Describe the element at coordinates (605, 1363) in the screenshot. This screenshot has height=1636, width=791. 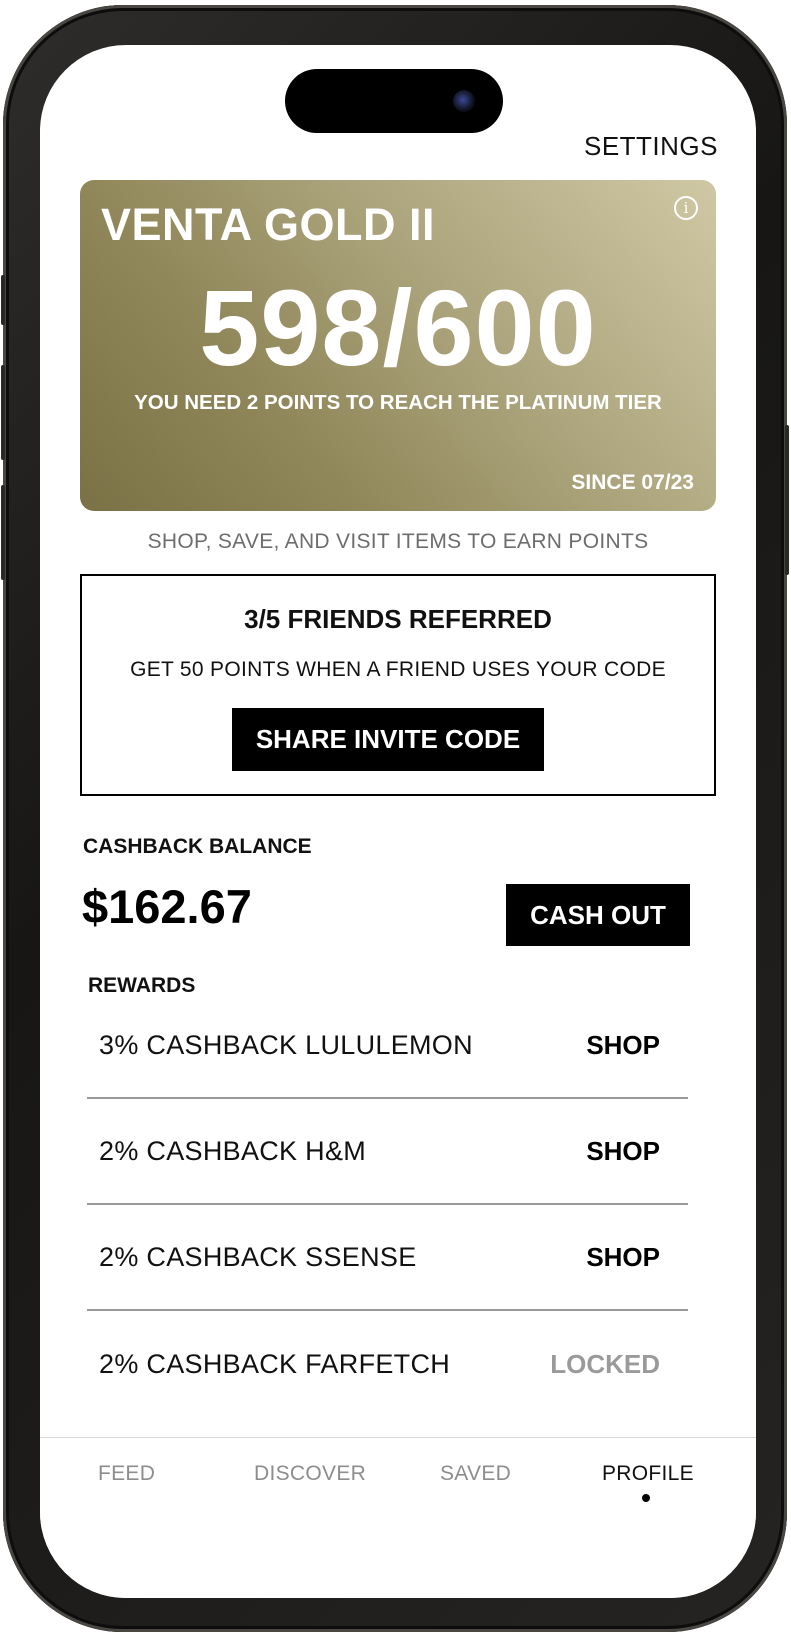
I see `locked-status: LOCKED` at that location.